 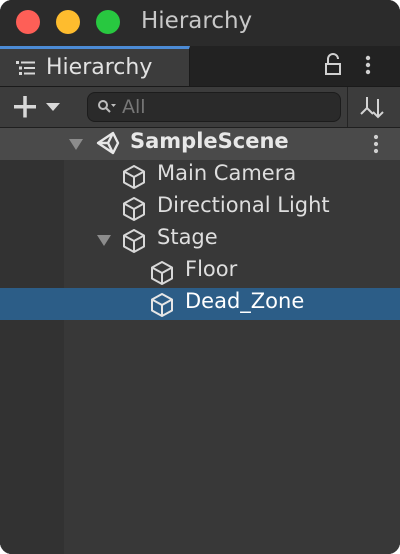 What do you see at coordinates (25, 68) in the screenshot?
I see `list-icon` at bounding box center [25, 68].